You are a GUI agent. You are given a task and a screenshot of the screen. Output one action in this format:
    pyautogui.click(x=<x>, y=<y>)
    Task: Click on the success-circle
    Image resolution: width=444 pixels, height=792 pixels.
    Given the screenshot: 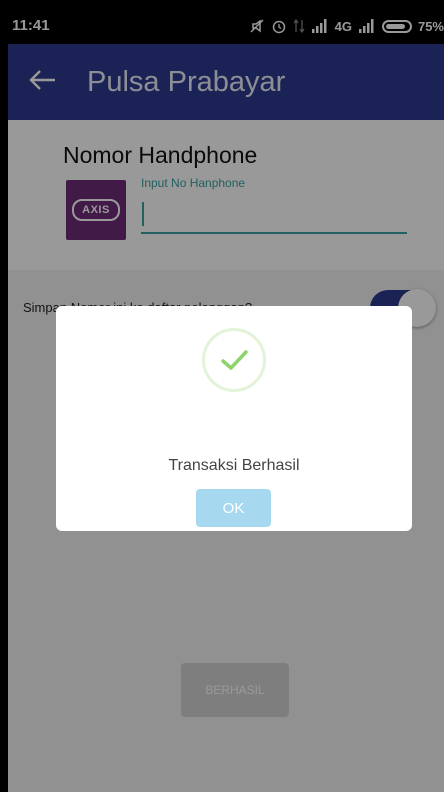 What is the action you would take?
    pyautogui.click(x=234, y=360)
    